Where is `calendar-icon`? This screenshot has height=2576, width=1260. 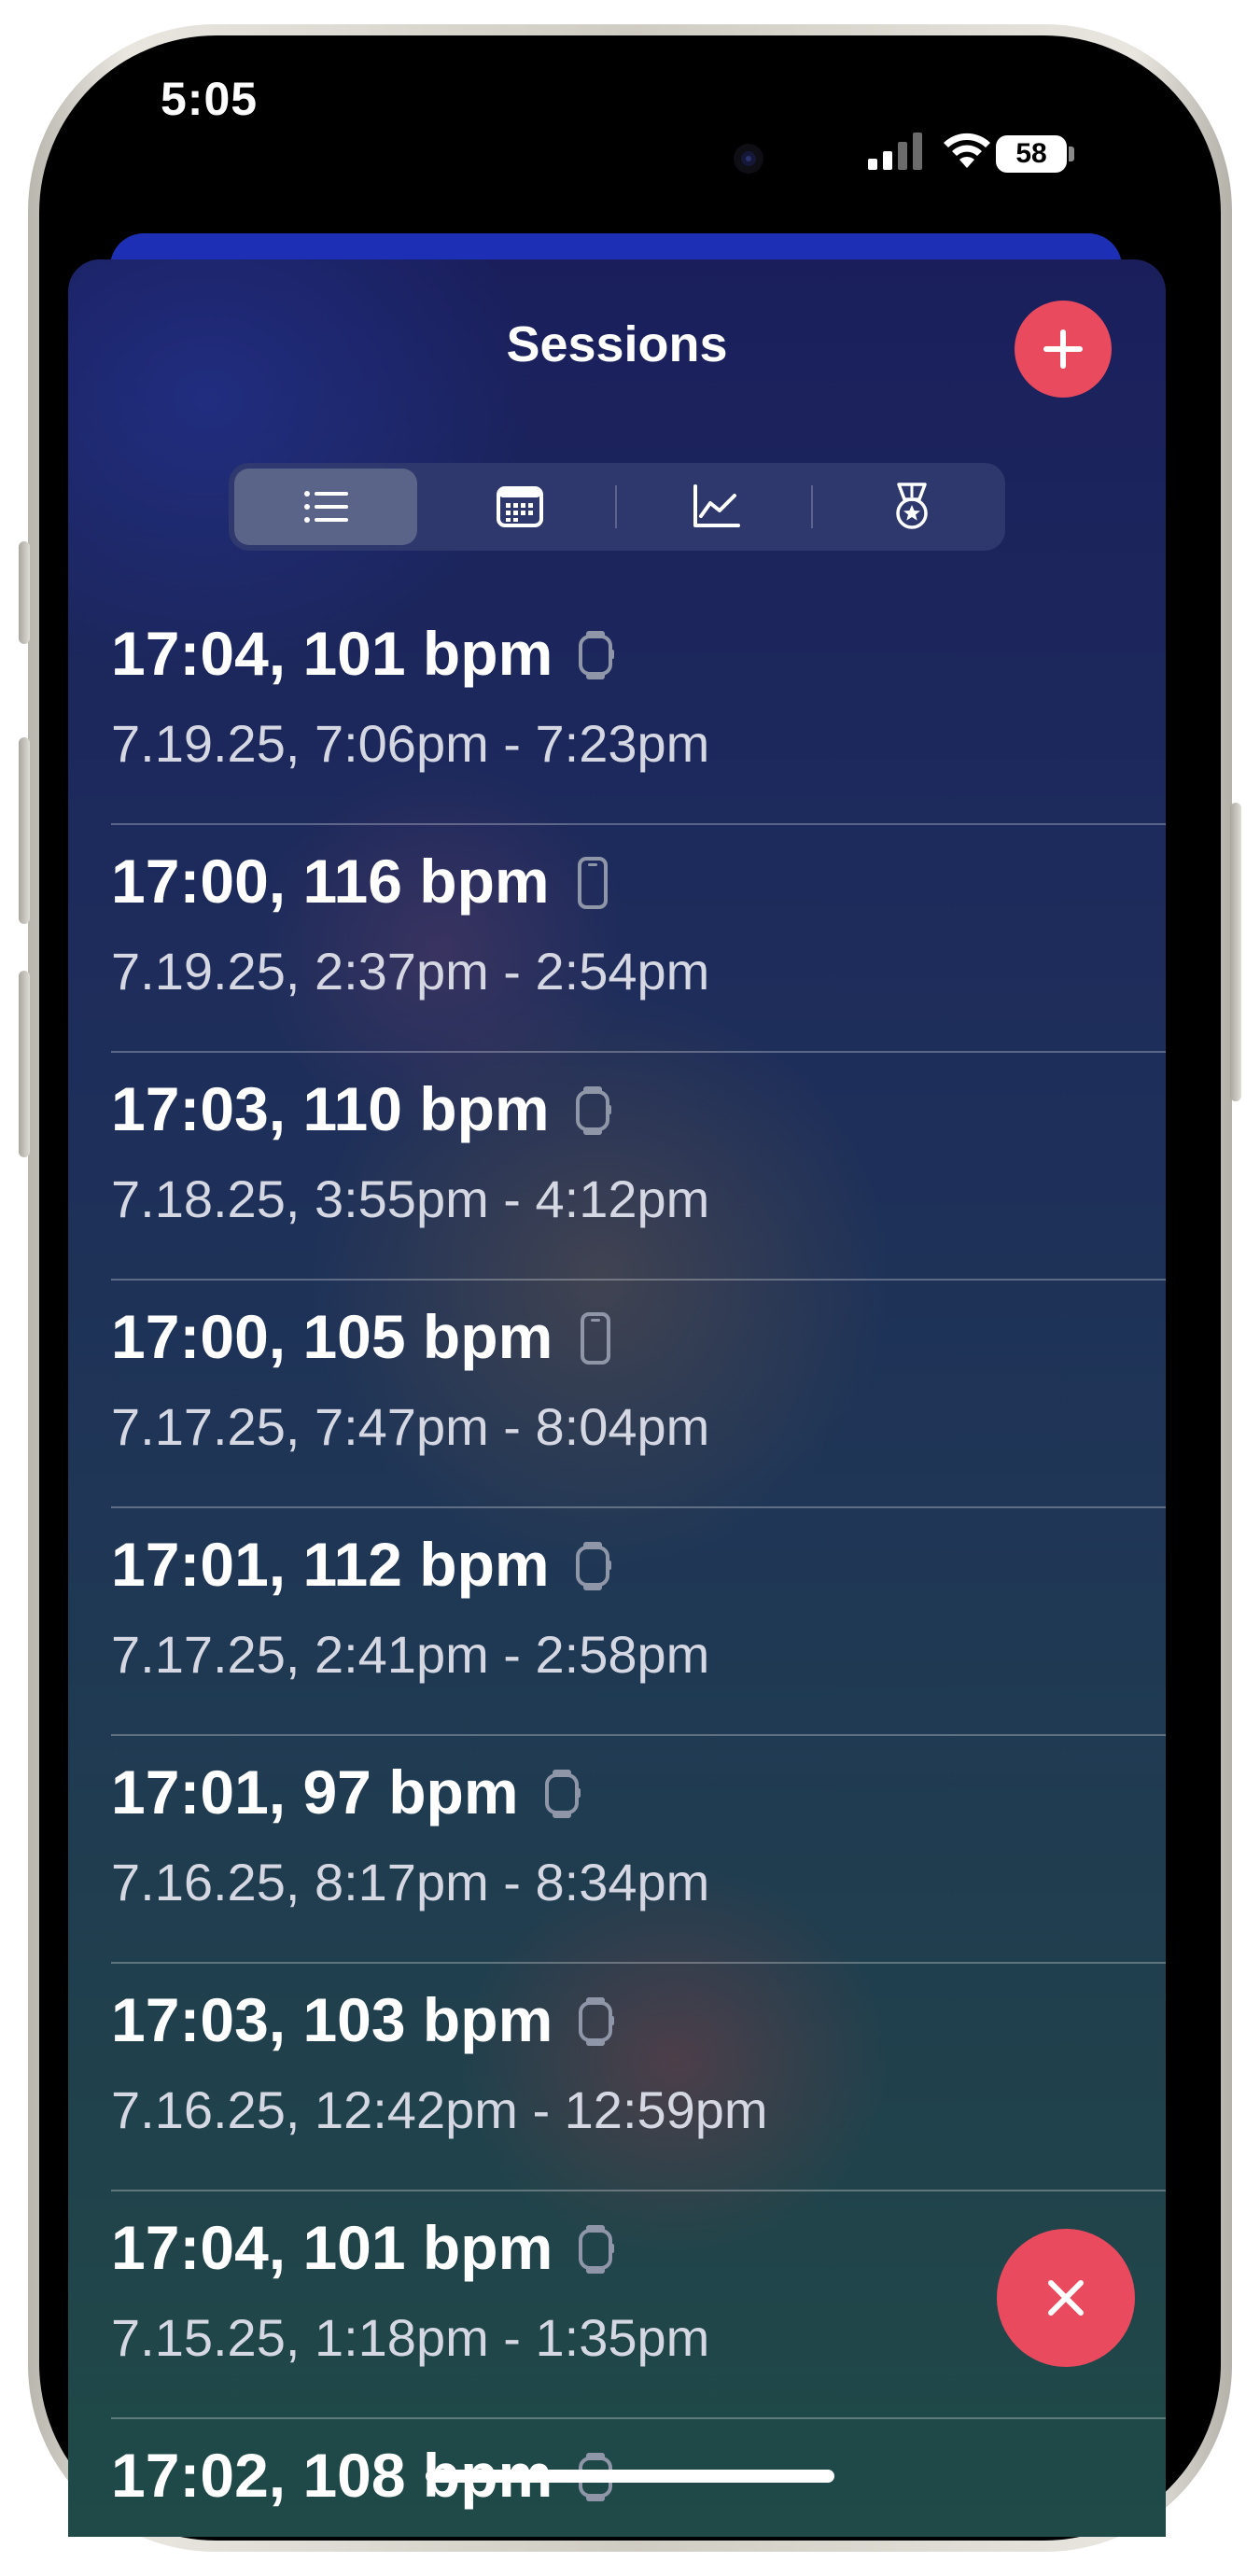
calendar-icon is located at coordinates (520, 506).